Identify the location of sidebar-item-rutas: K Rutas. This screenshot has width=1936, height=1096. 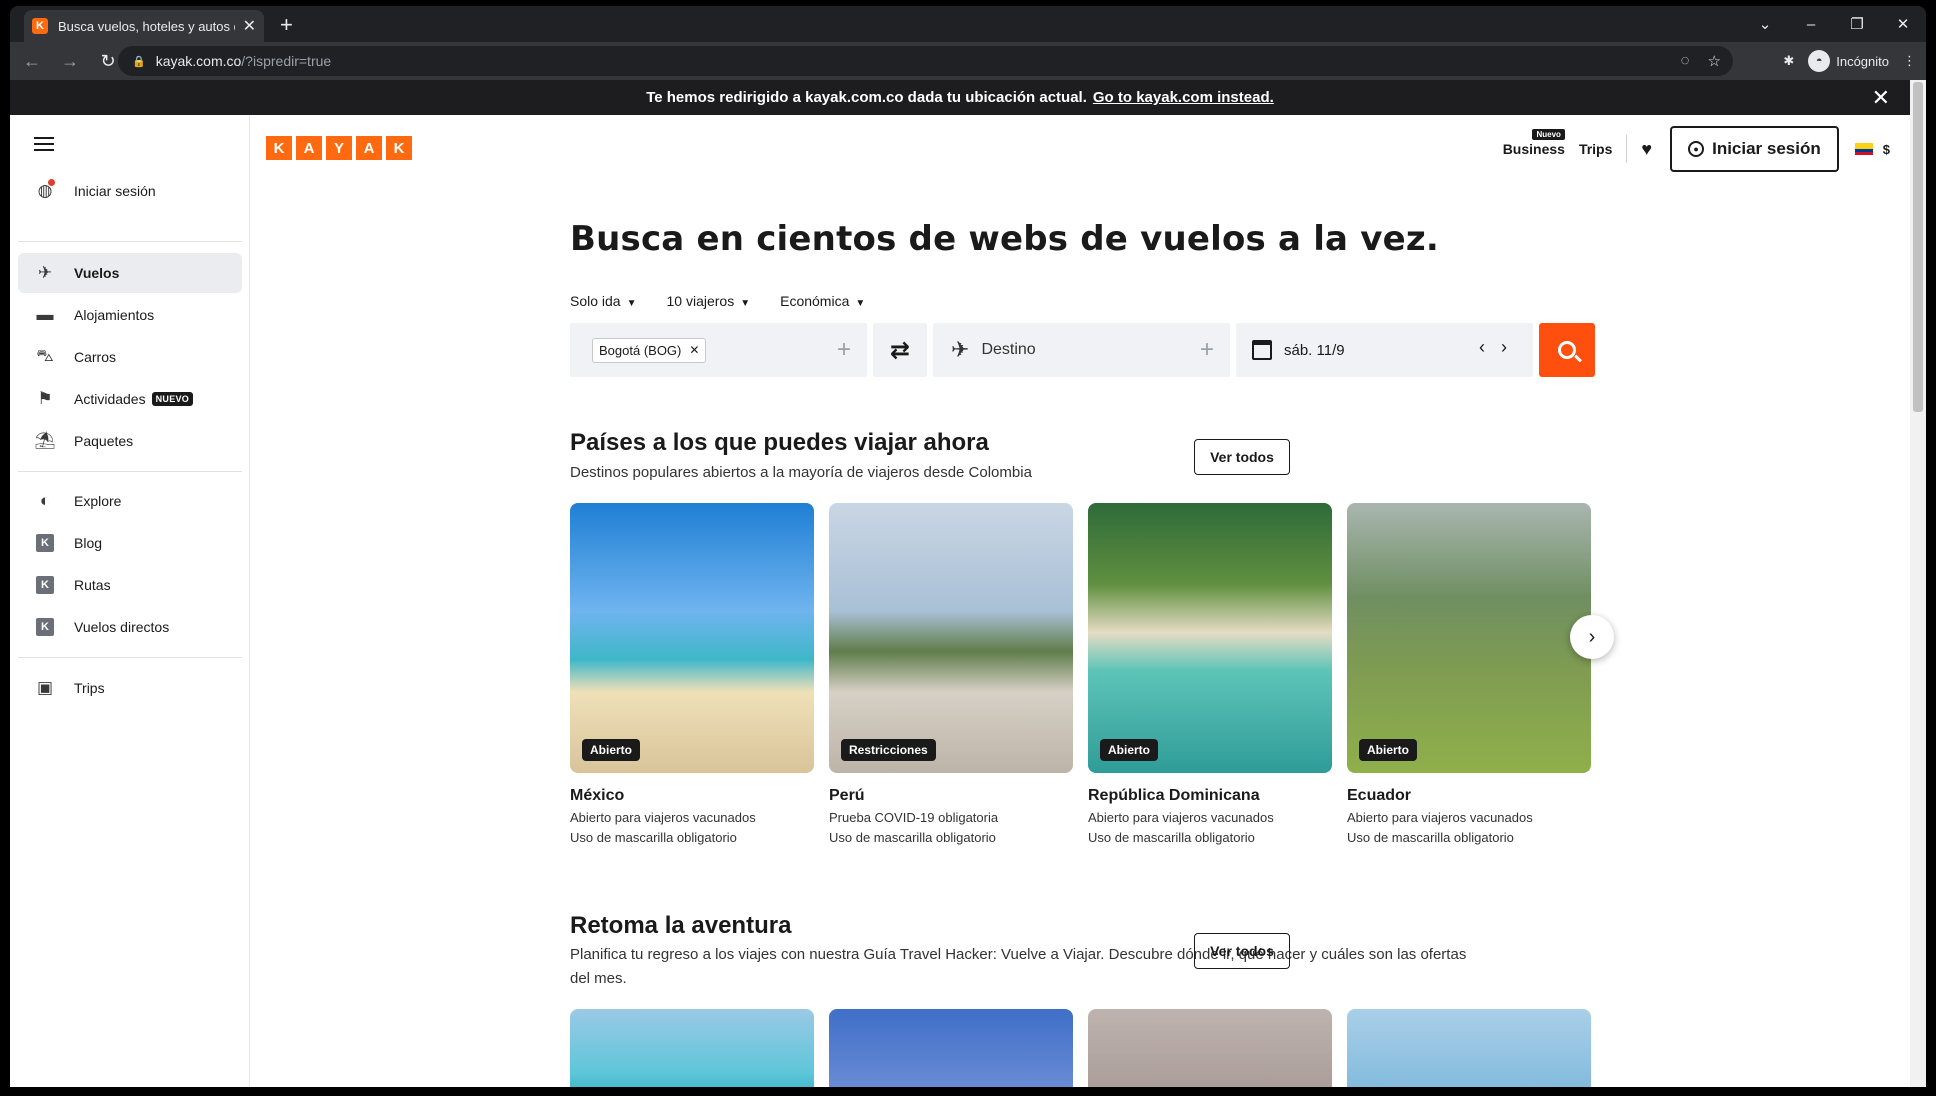
(130, 585).